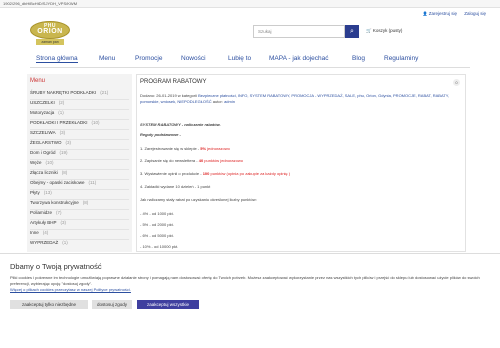  Describe the element at coordinates (148, 58) in the screenshot. I see `nav-promocje: Promocje` at that location.